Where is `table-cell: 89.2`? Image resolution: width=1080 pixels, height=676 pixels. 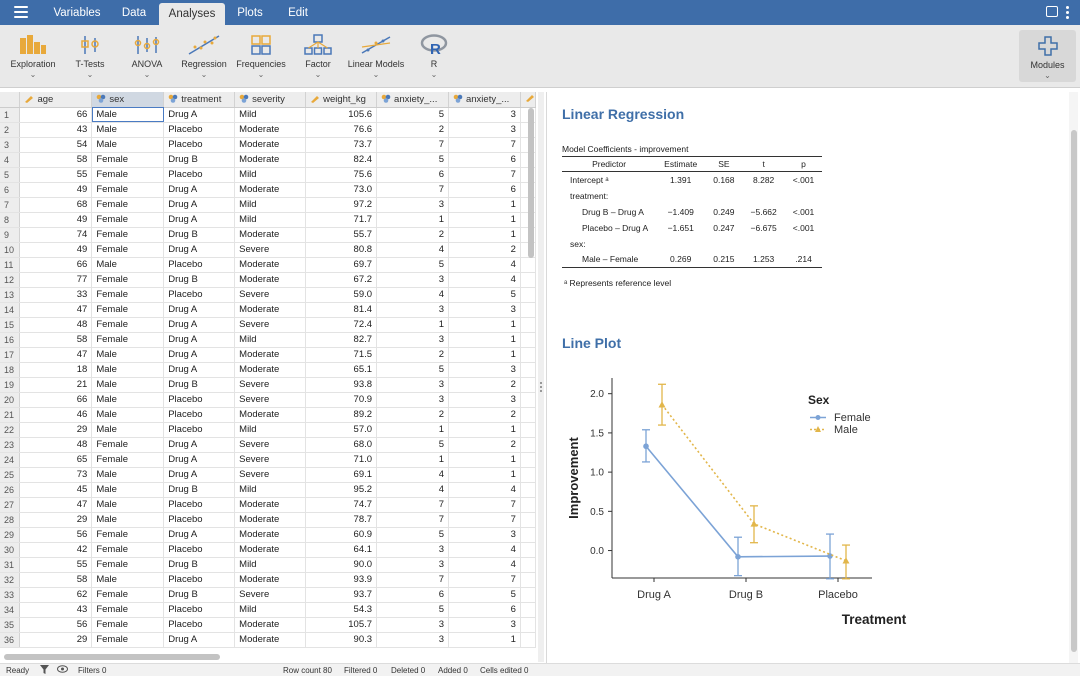
table-cell: 89.2 is located at coordinates (341, 415).